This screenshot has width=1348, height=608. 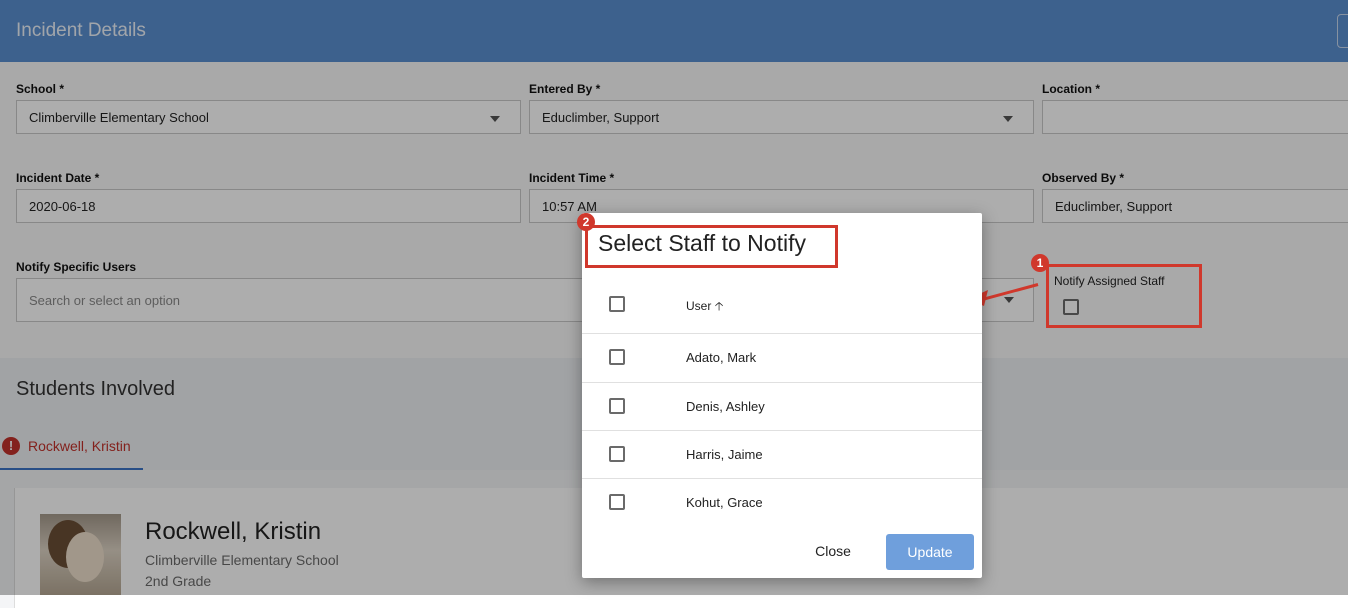 I want to click on annotation-badge-2: 2, so click(x=586, y=222).